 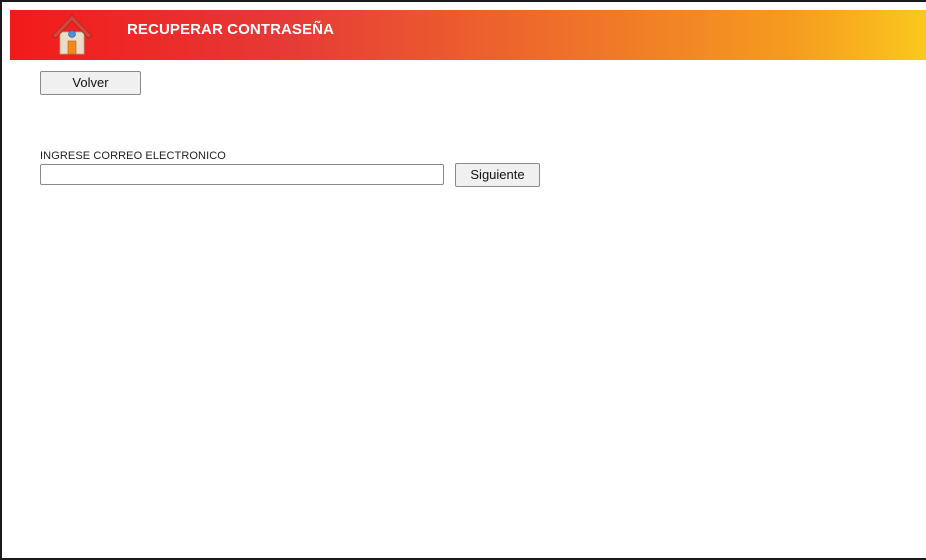 I want to click on page-title: RECUPERAR CONTRASEÑA, so click(x=231, y=29).